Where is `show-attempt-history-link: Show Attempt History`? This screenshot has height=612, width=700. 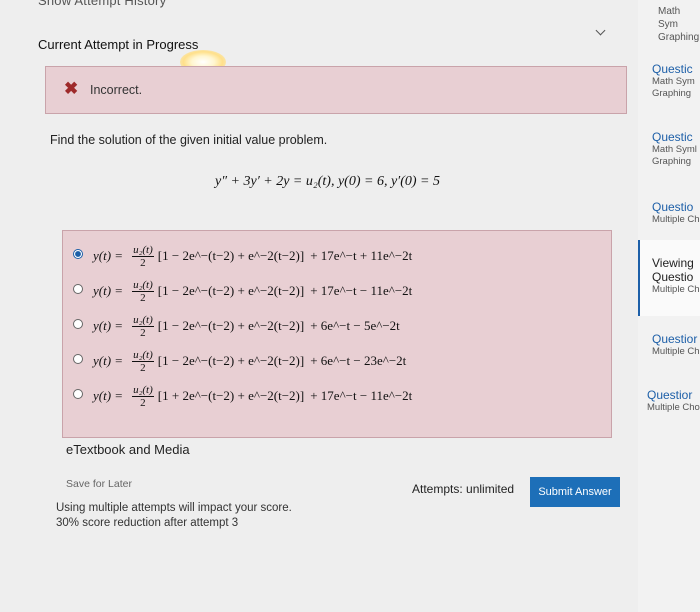 show-attempt-history-link: Show Attempt History is located at coordinates (102, 4).